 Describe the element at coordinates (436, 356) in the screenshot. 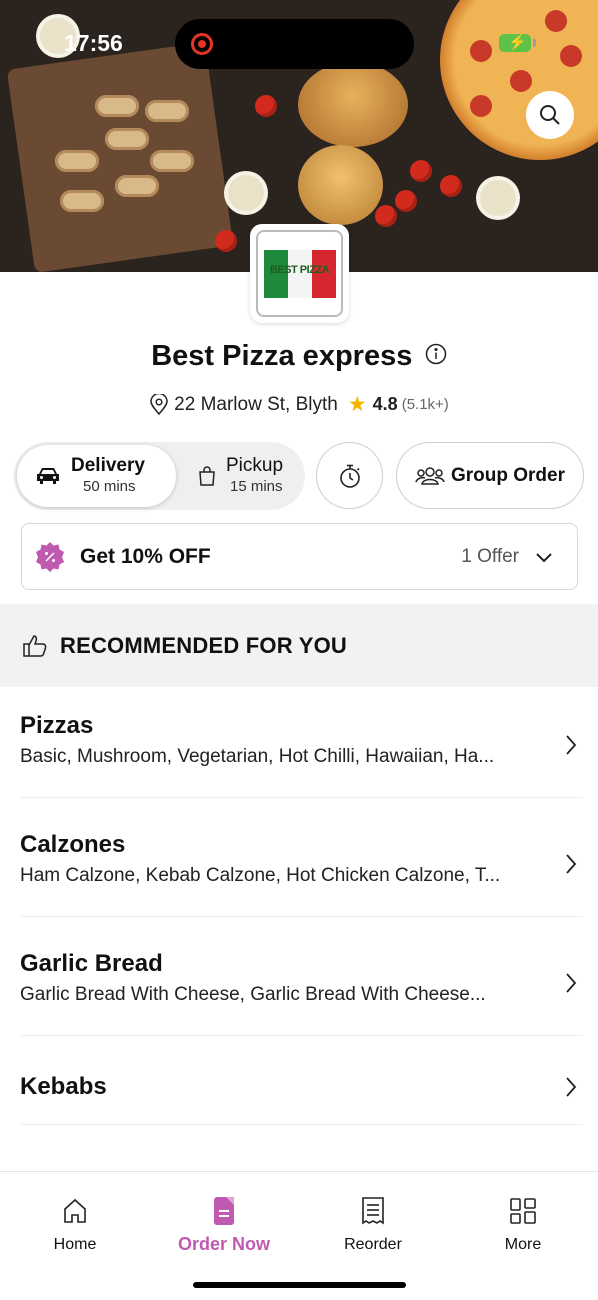

I see `info-icon` at that location.